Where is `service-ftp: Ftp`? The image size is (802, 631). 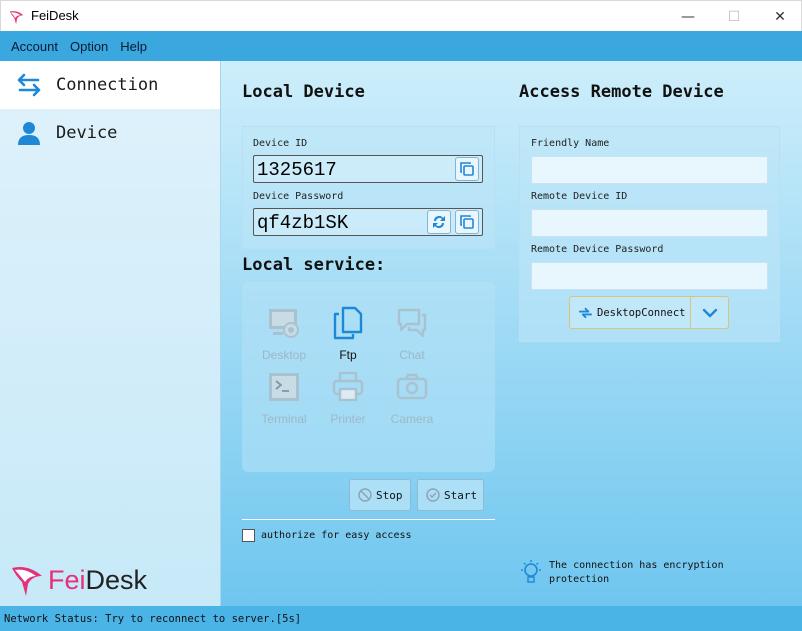
service-ftp: Ftp is located at coordinates (348, 334).